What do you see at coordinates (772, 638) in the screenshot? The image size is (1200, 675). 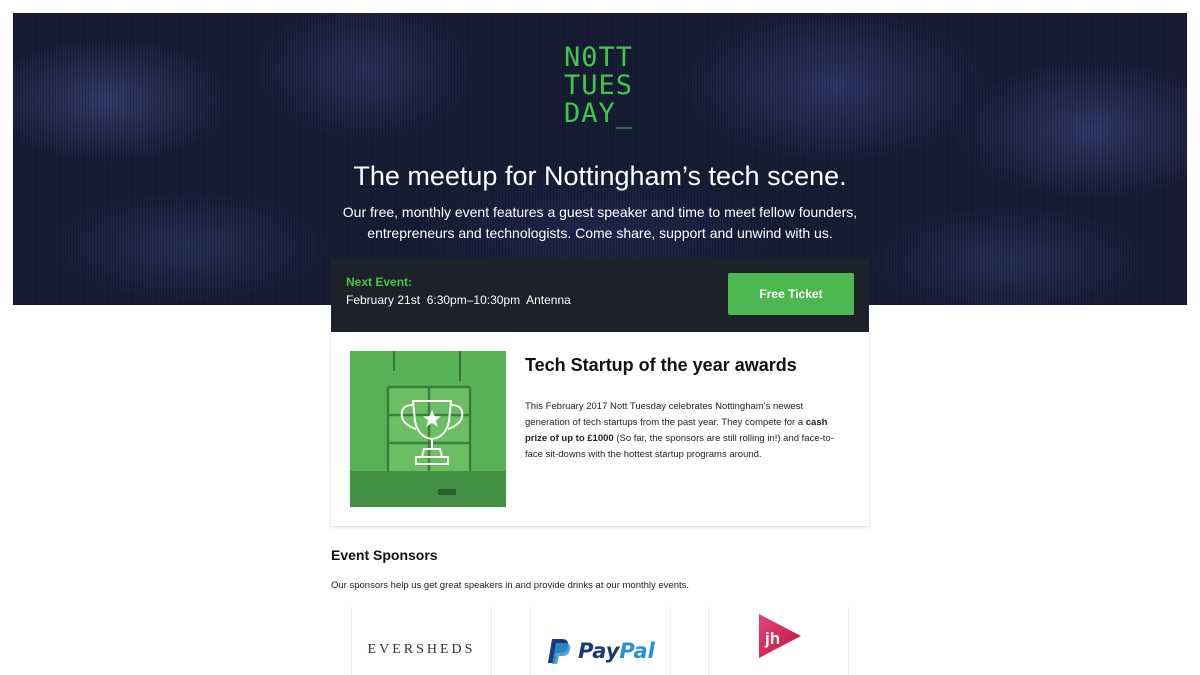 I see `jh-logo-text: jh` at bounding box center [772, 638].